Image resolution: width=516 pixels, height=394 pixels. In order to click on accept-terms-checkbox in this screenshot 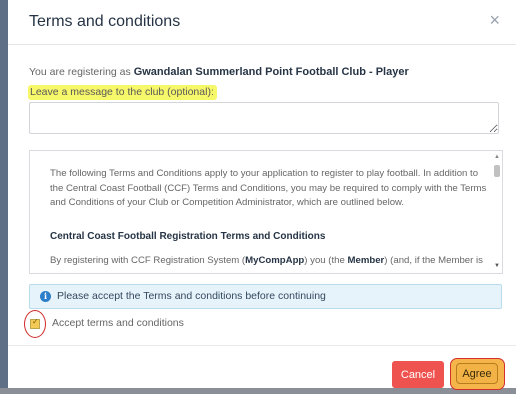, I will do `click(35, 323)`.